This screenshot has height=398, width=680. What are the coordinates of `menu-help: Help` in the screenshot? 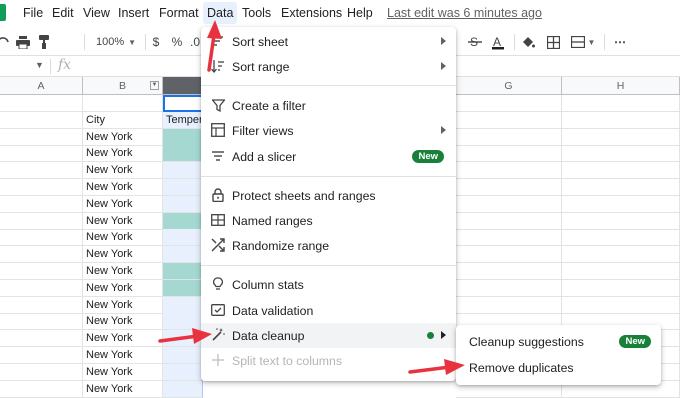 It's located at (360, 13).